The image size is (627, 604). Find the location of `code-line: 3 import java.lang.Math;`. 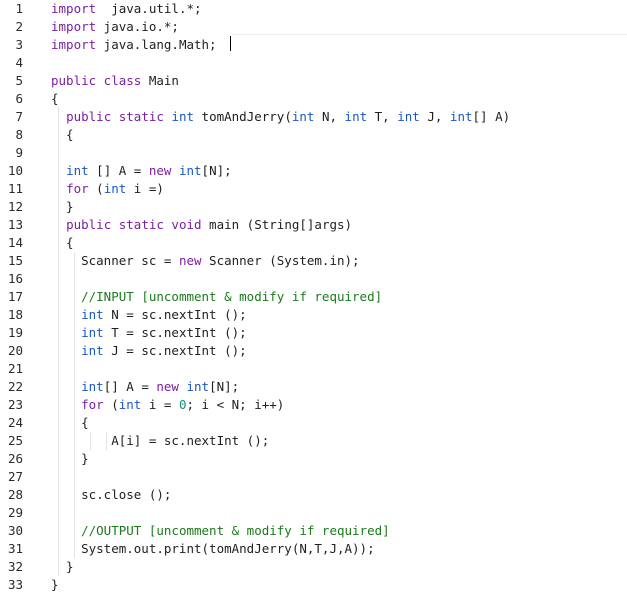

code-line: 3 import java.lang.Math; is located at coordinates (313, 45).